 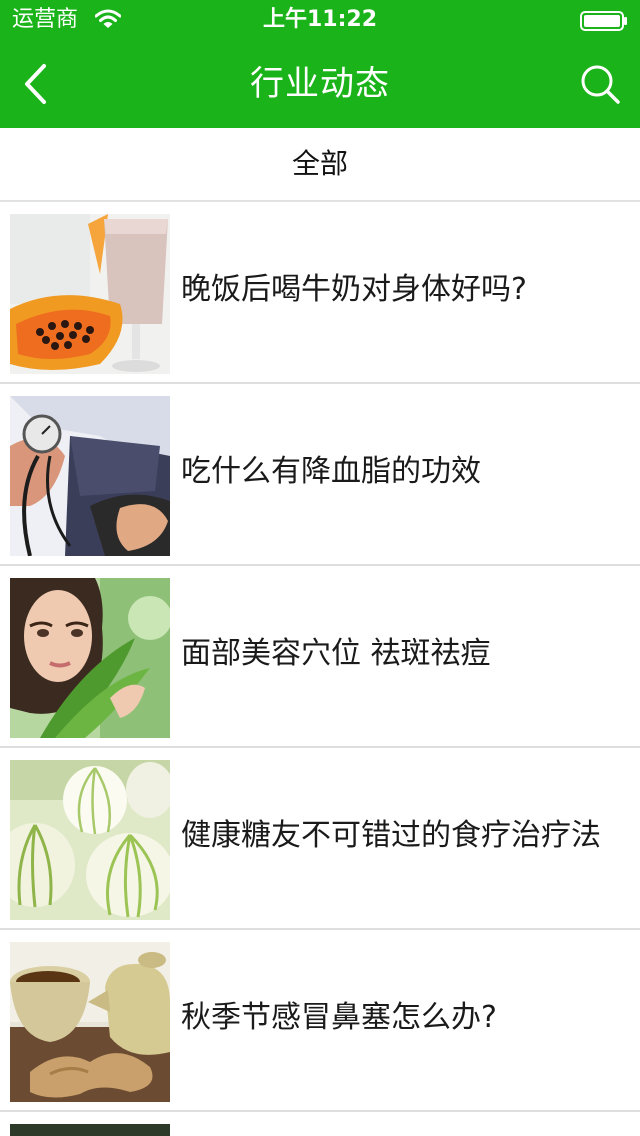 What do you see at coordinates (600, 84) in the screenshot?
I see `search-icon` at bounding box center [600, 84].